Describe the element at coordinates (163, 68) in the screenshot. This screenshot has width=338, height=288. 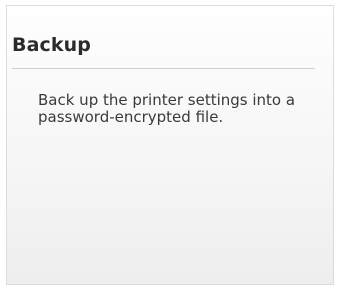
I see `title-divider` at that location.